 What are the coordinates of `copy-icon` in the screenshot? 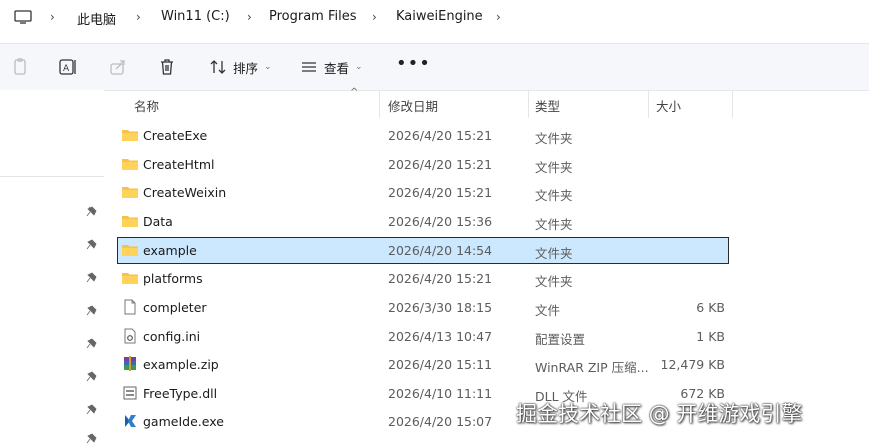 It's located at (20, 67).